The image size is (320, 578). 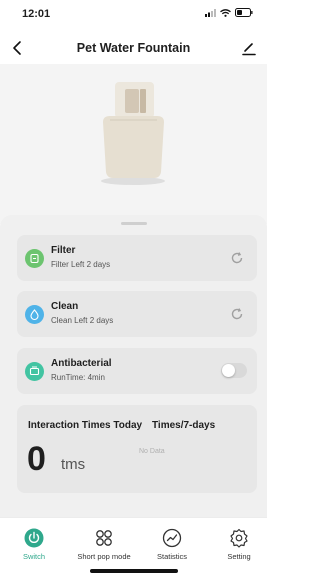 I want to click on antibacterial-icon, so click(x=34, y=371).